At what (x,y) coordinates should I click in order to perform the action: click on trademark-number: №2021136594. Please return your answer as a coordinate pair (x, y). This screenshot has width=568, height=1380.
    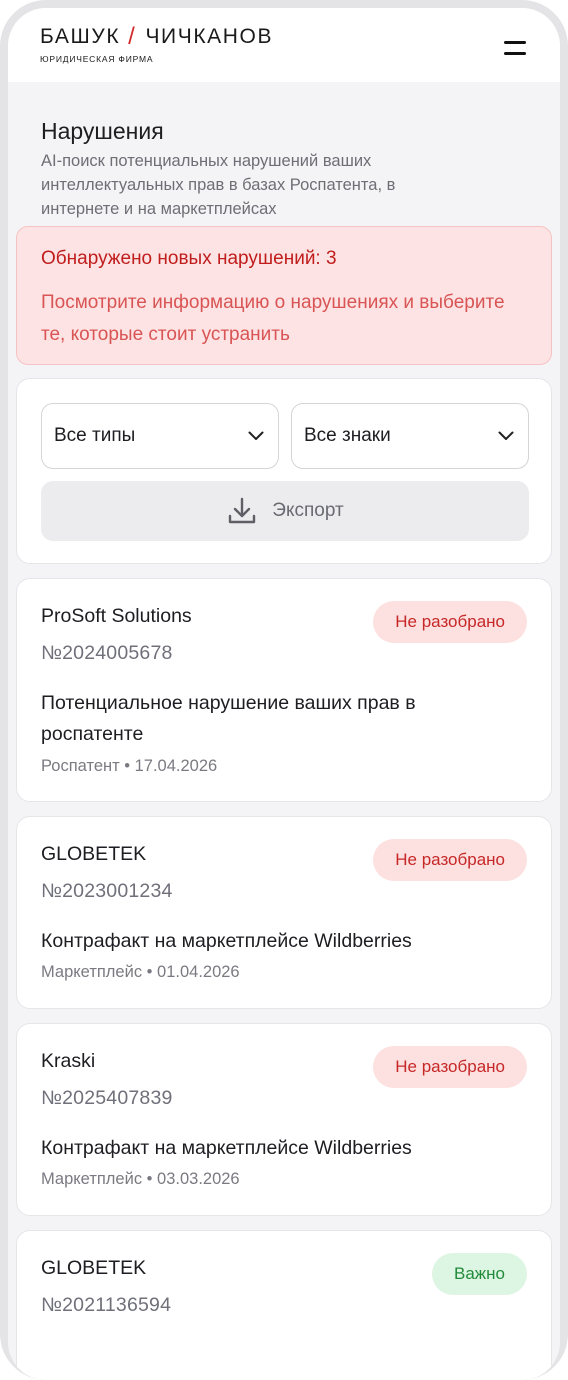
    Looking at the image, I should click on (106, 1305).